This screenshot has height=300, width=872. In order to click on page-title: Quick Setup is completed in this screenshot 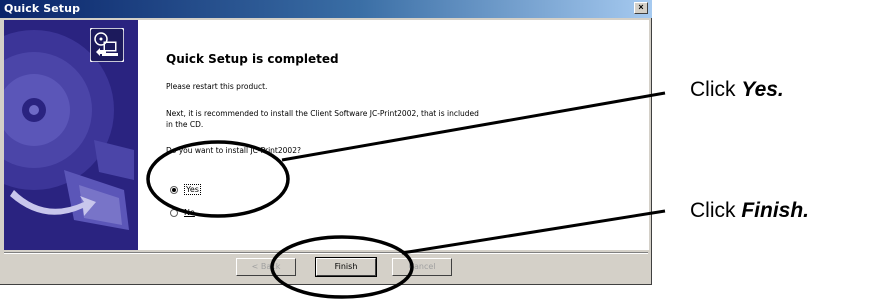, I will do `click(252, 59)`.